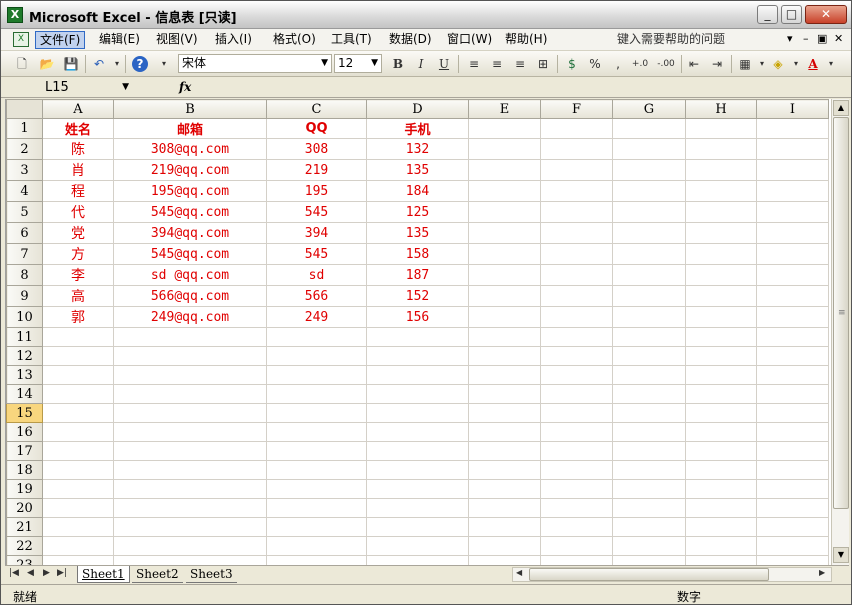 The image size is (852, 605). Describe the element at coordinates (24, 296) in the screenshot. I see `row-header: 9` at that location.